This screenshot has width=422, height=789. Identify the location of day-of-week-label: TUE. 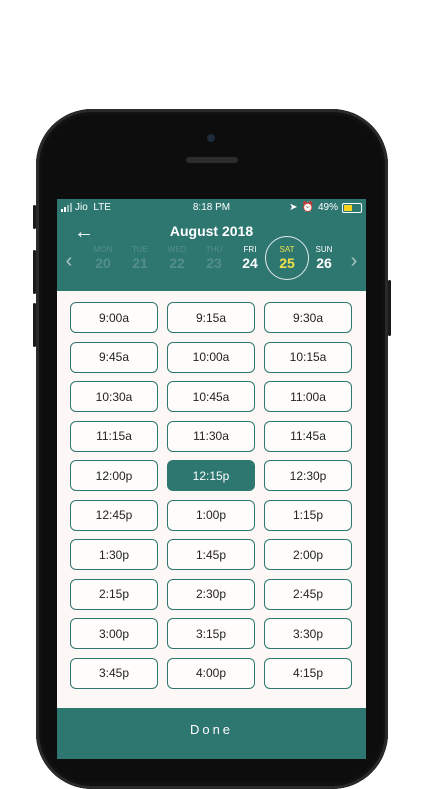
(140, 249).